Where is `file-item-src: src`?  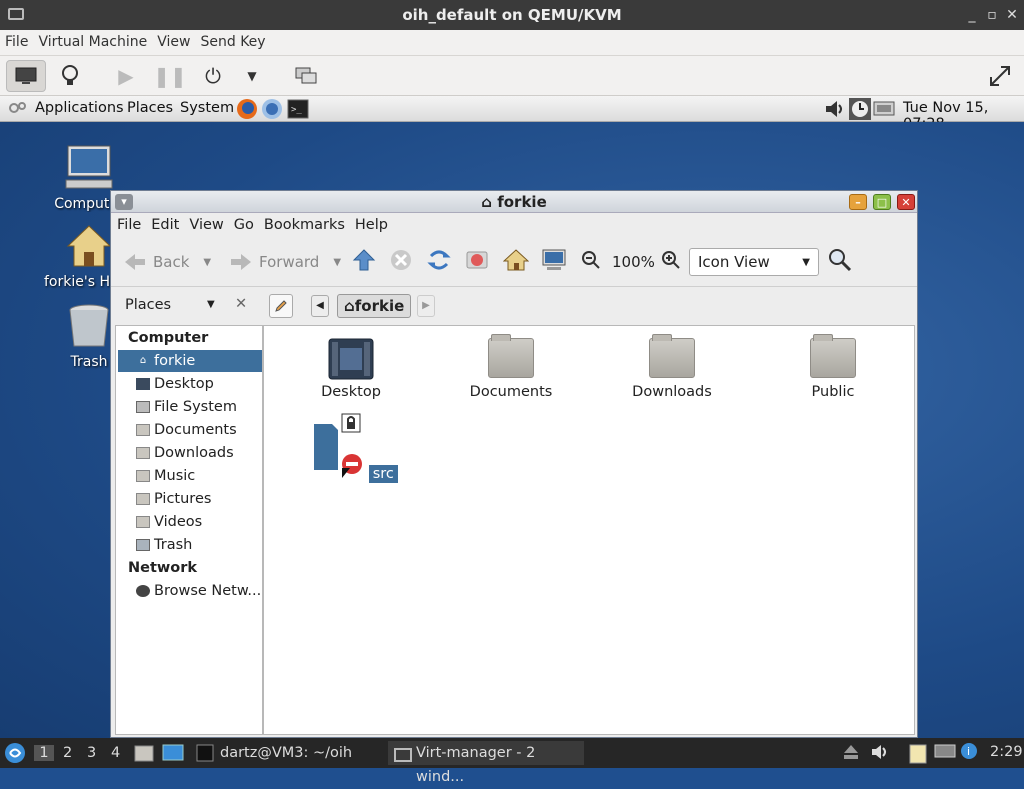
file-item-src: src is located at coordinates (351, 447).